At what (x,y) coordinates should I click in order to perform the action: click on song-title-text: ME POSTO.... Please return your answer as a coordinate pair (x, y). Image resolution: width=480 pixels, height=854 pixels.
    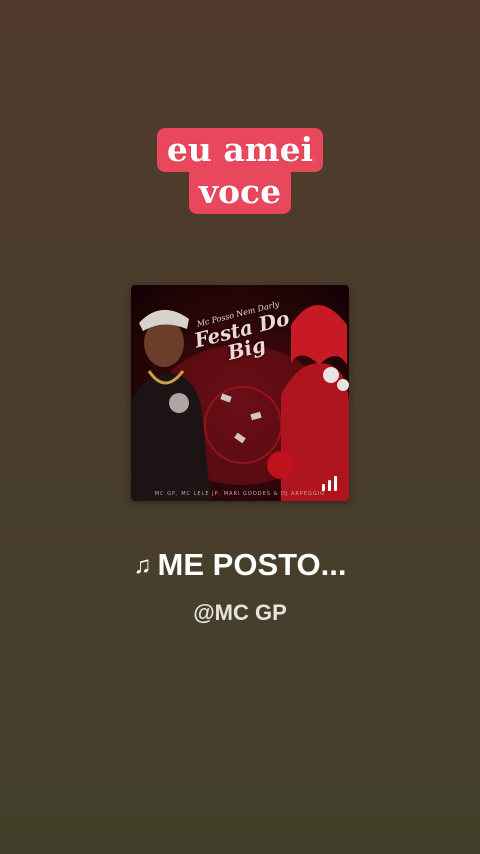
    Looking at the image, I should click on (252, 564).